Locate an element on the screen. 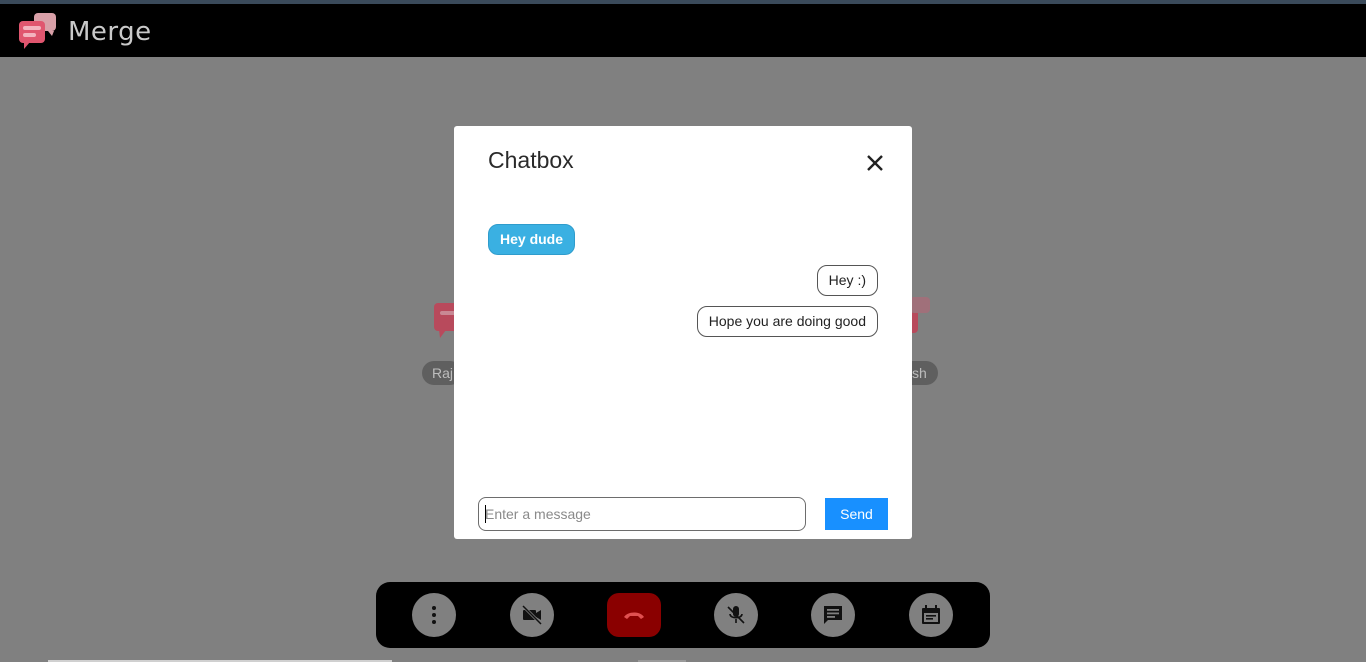 The height and width of the screenshot is (662, 1366). end-call-icon is located at coordinates (634, 615).